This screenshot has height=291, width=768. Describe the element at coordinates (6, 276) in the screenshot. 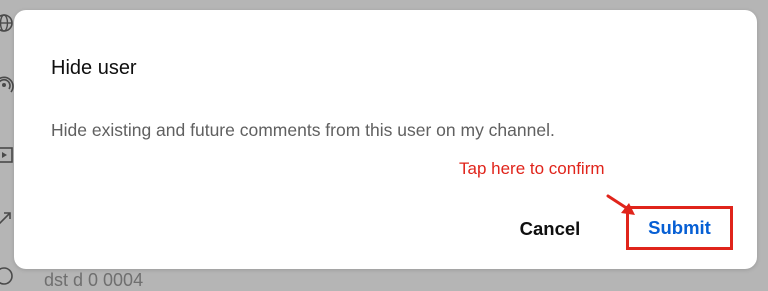

I see `clock-icon` at that location.